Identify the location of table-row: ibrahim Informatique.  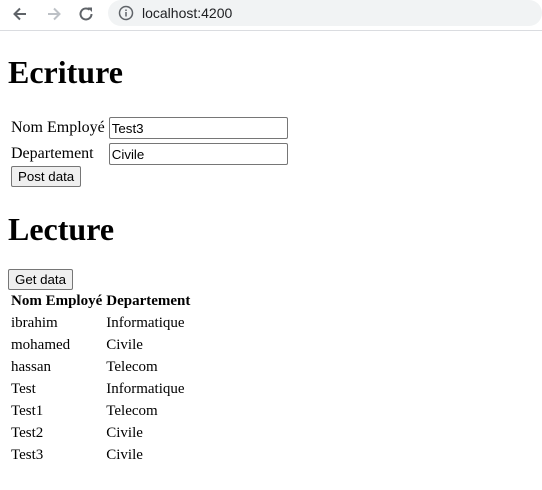
(100, 323).